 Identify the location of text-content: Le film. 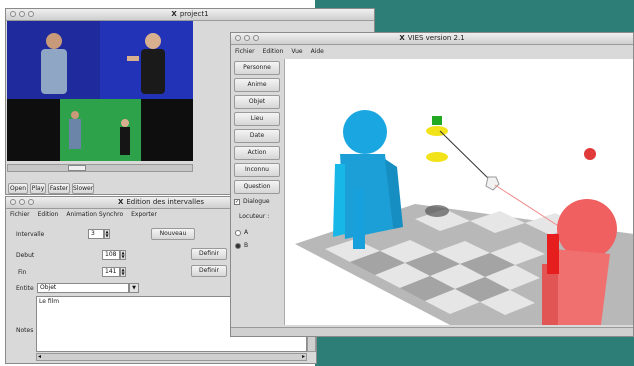
(49, 301).